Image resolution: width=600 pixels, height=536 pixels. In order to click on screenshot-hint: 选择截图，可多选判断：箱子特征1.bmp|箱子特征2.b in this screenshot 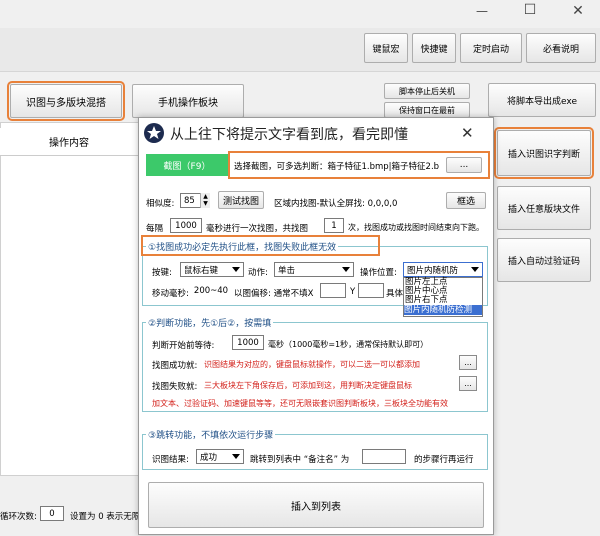, I will do `click(337, 167)`.